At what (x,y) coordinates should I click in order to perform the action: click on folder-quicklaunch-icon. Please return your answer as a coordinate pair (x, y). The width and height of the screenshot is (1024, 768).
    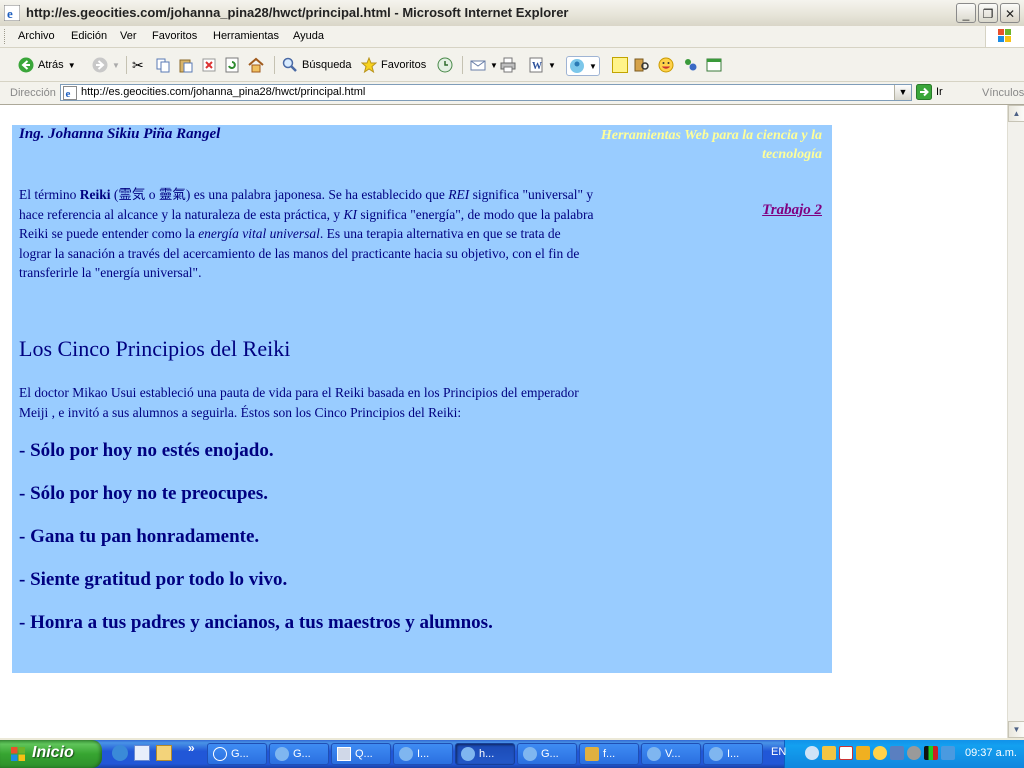
    Looking at the image, I should click on (164, 753).